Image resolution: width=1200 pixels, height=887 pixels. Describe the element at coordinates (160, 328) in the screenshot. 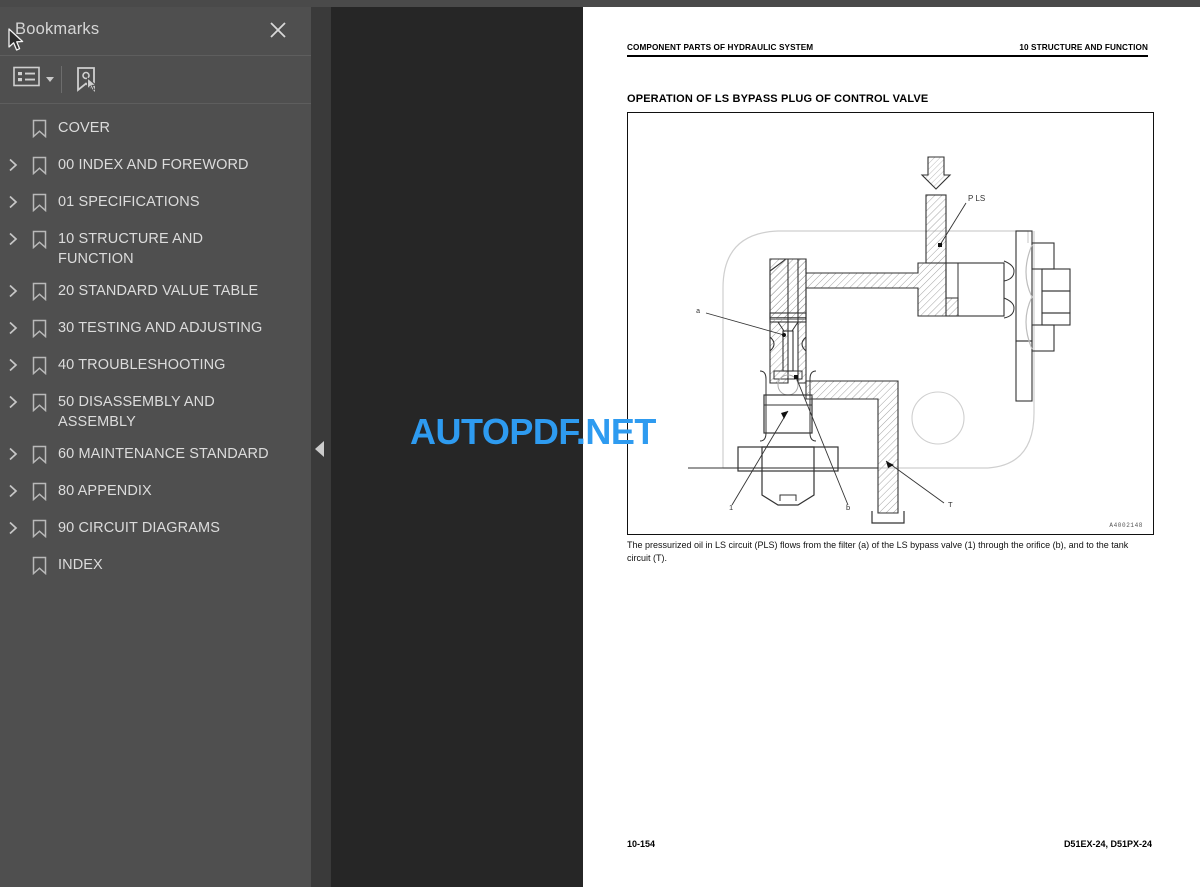

I see `bookmark-item-label: 30 TESTING AND ADJUSTING` at that location.